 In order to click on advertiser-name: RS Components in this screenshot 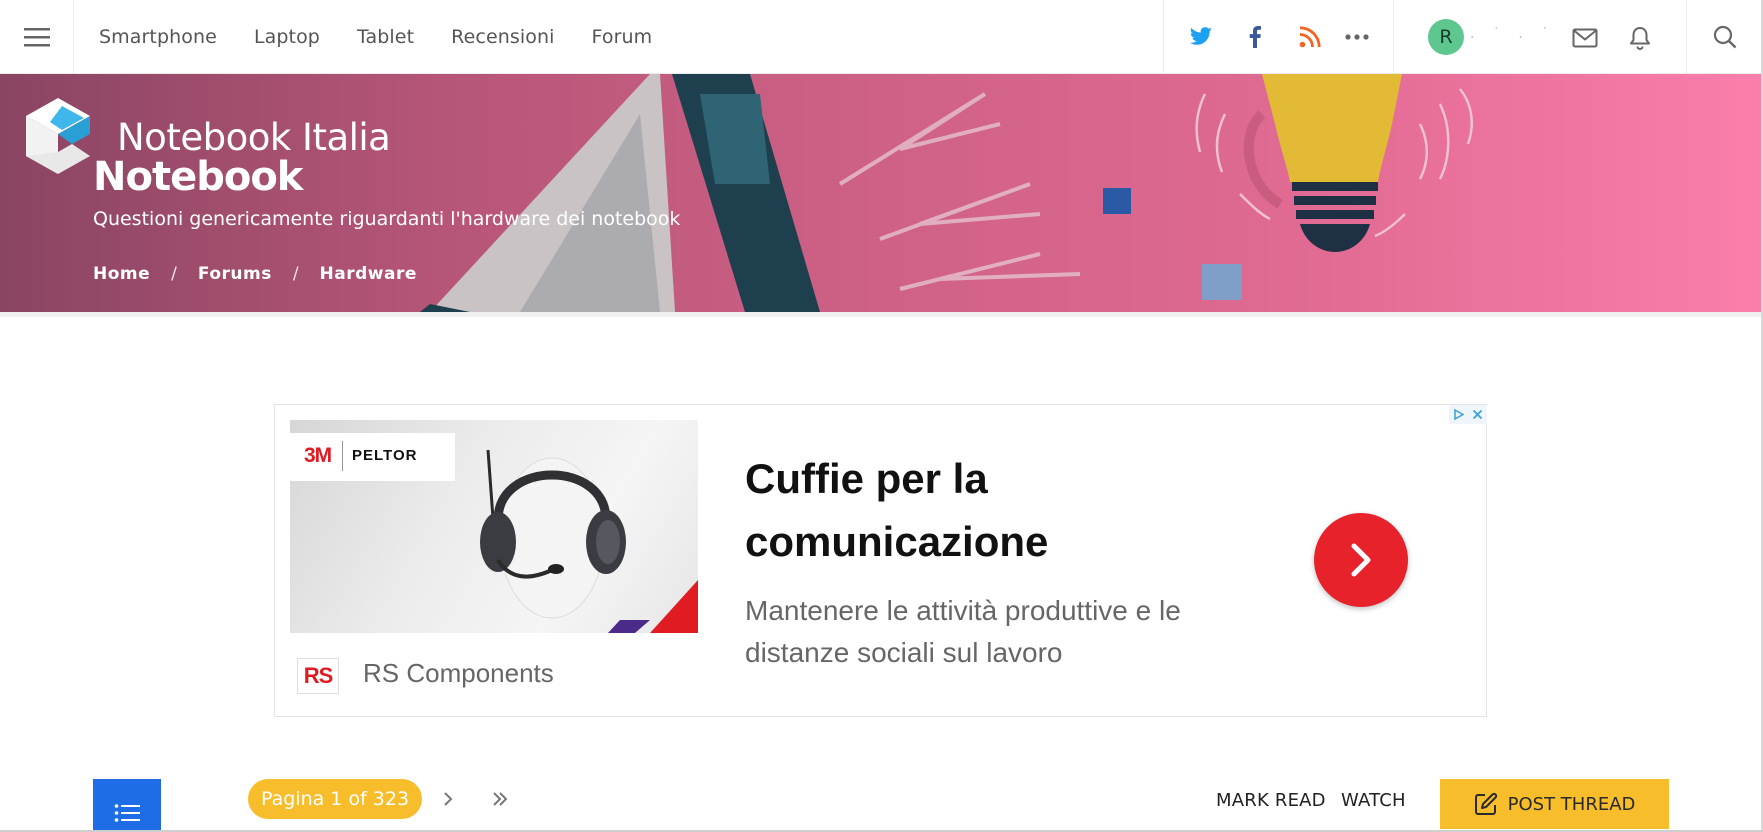, I will do `click(458, 673)`.